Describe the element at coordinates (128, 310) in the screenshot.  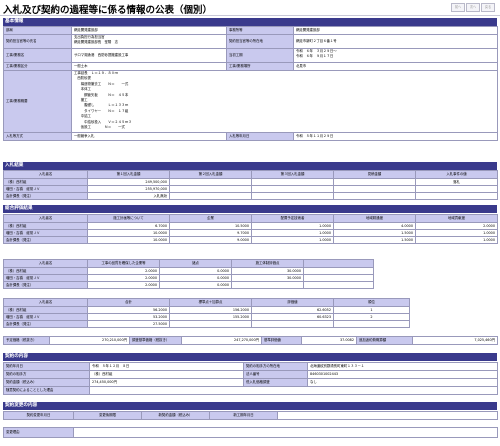
I see `eval-score: 56.2000` at that location.